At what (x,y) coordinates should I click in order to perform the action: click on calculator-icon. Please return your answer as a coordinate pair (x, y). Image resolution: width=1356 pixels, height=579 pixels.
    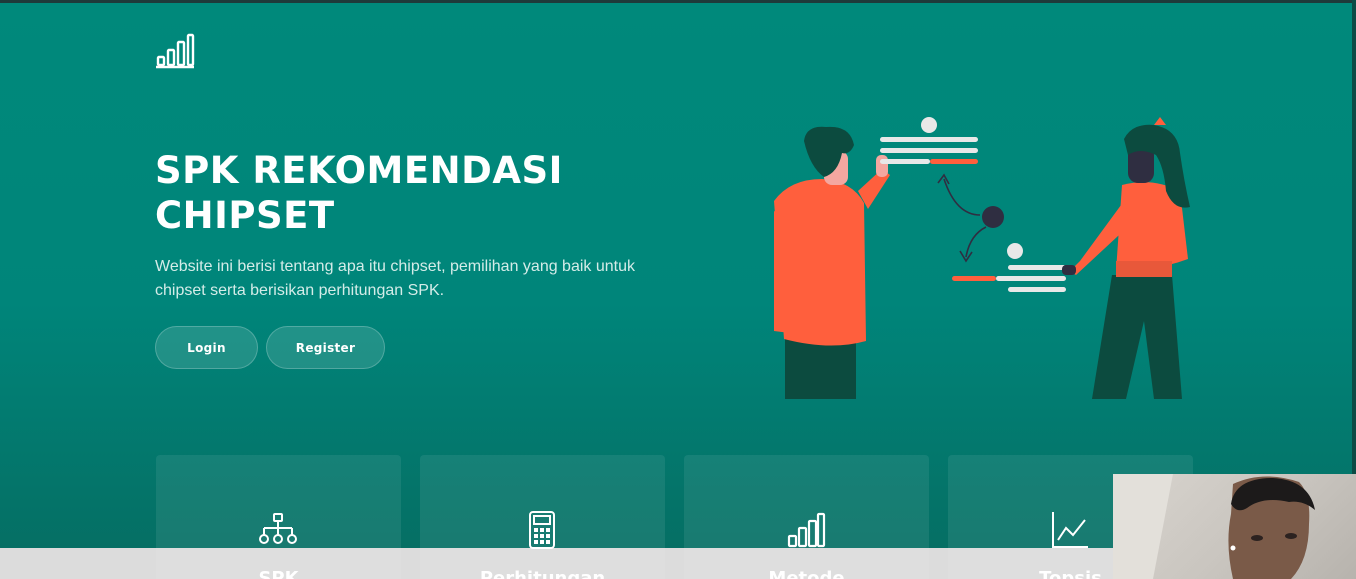
    Looking at the image, I should click on (542, 530).